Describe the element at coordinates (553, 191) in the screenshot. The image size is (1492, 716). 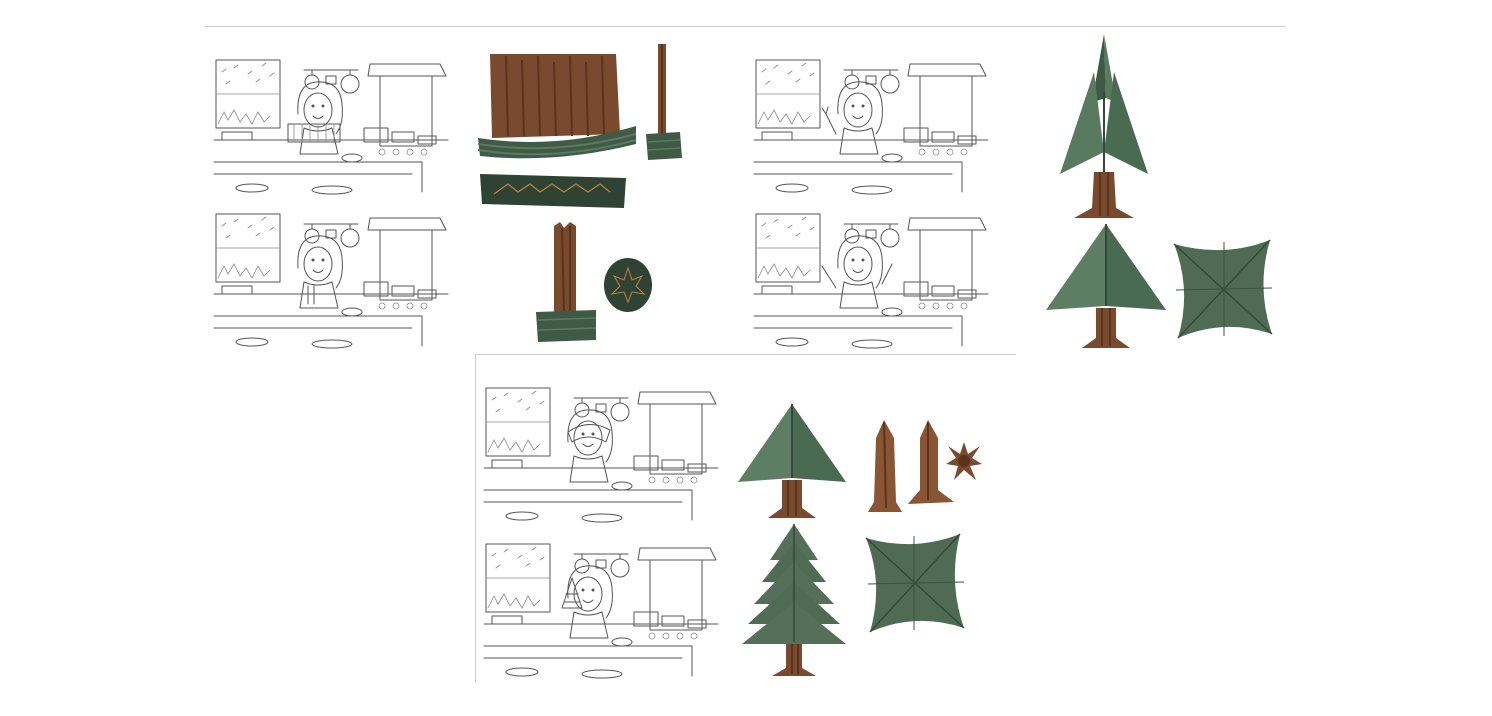
I see `folded-base-strip` at that location.